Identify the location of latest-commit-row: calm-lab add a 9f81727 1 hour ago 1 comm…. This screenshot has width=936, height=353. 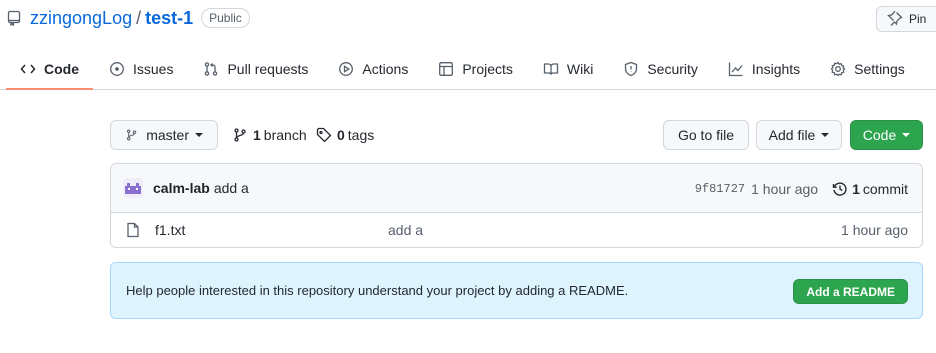
(516, 188).